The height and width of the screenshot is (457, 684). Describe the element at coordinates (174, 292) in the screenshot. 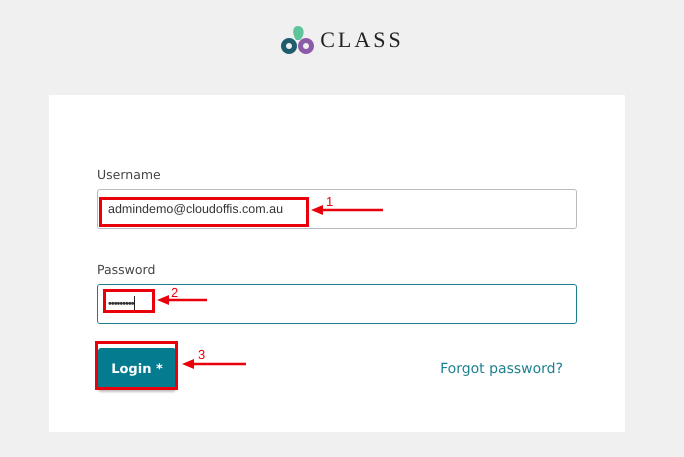

I see `step-number: 2` at that location.